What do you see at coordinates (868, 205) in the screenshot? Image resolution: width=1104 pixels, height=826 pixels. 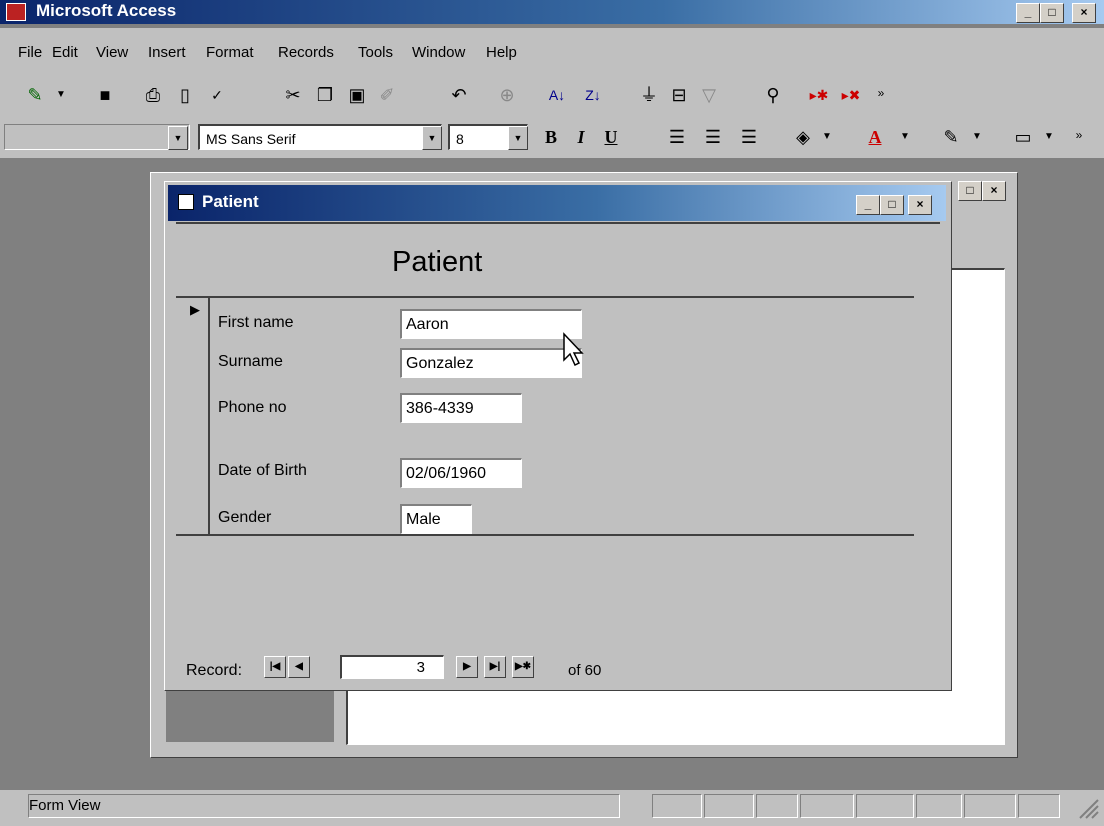 I see `form-minimize-icon: _` at bounding box center [868, 205].